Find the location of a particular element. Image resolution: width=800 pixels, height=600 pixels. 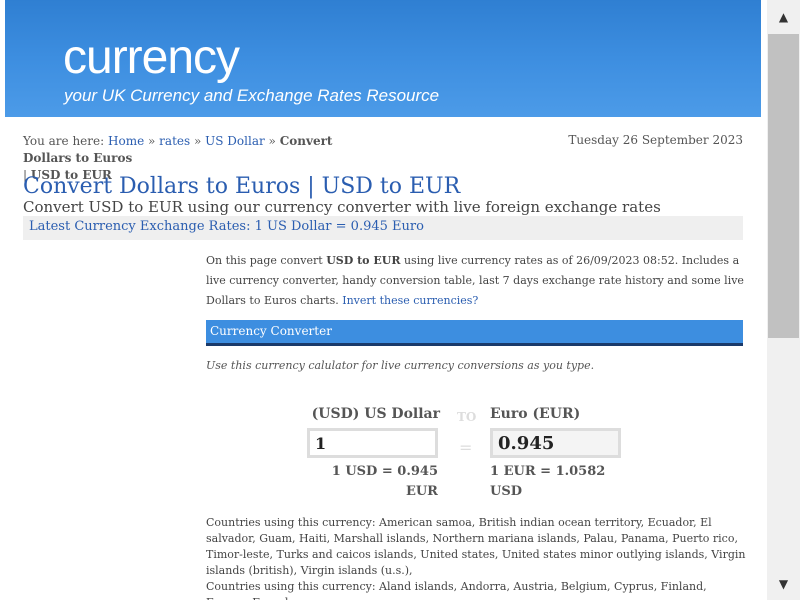

breadcrumb-prefix: You are here: is located at coordinates (64, 141).